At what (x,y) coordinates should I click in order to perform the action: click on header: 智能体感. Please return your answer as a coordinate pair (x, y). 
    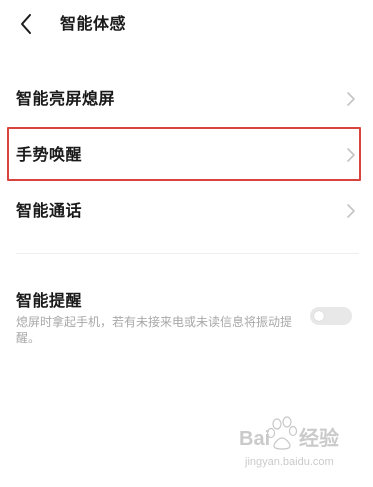
    Looking at the image, I should click on (186, 24).